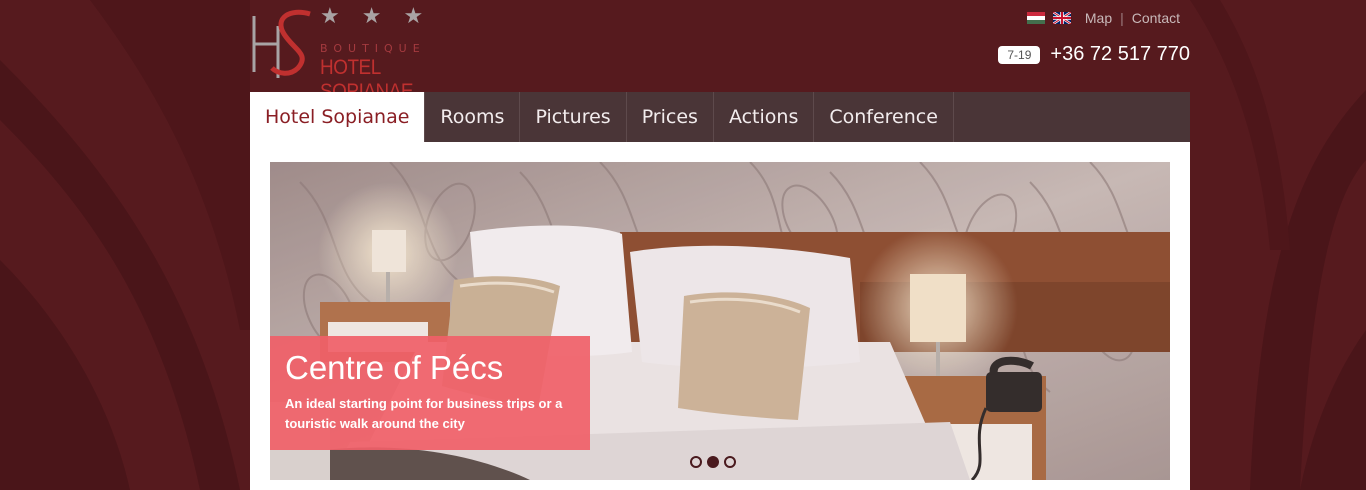 This screenshot has width=1366, height=490. What do you see at coordinates (1061, 18) in the screenshot?
I see `uk-flag-icon` at bounding box center [1061, 18].